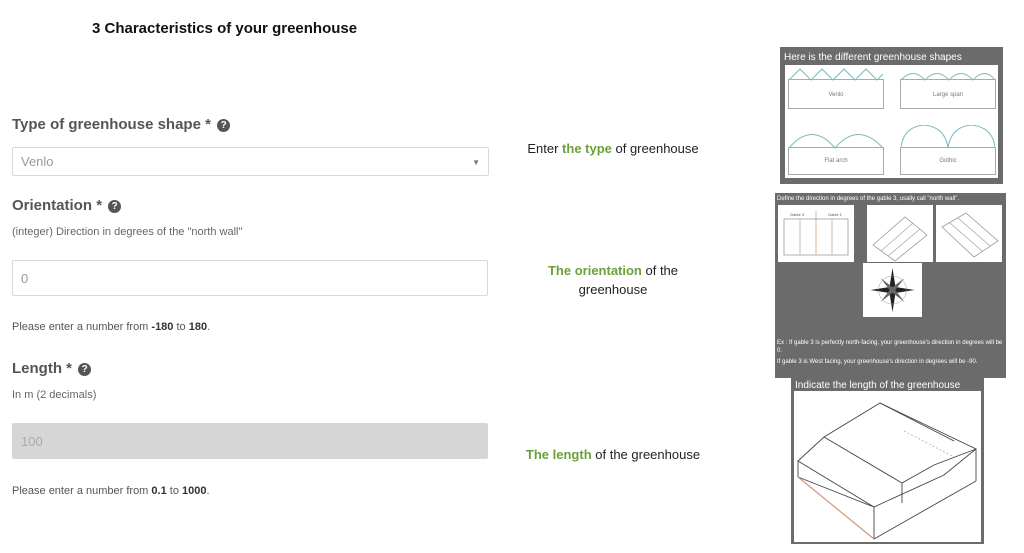 The image size is (1024, 553). I want to click on shape-select-value: Venlo, so click(37, 161).